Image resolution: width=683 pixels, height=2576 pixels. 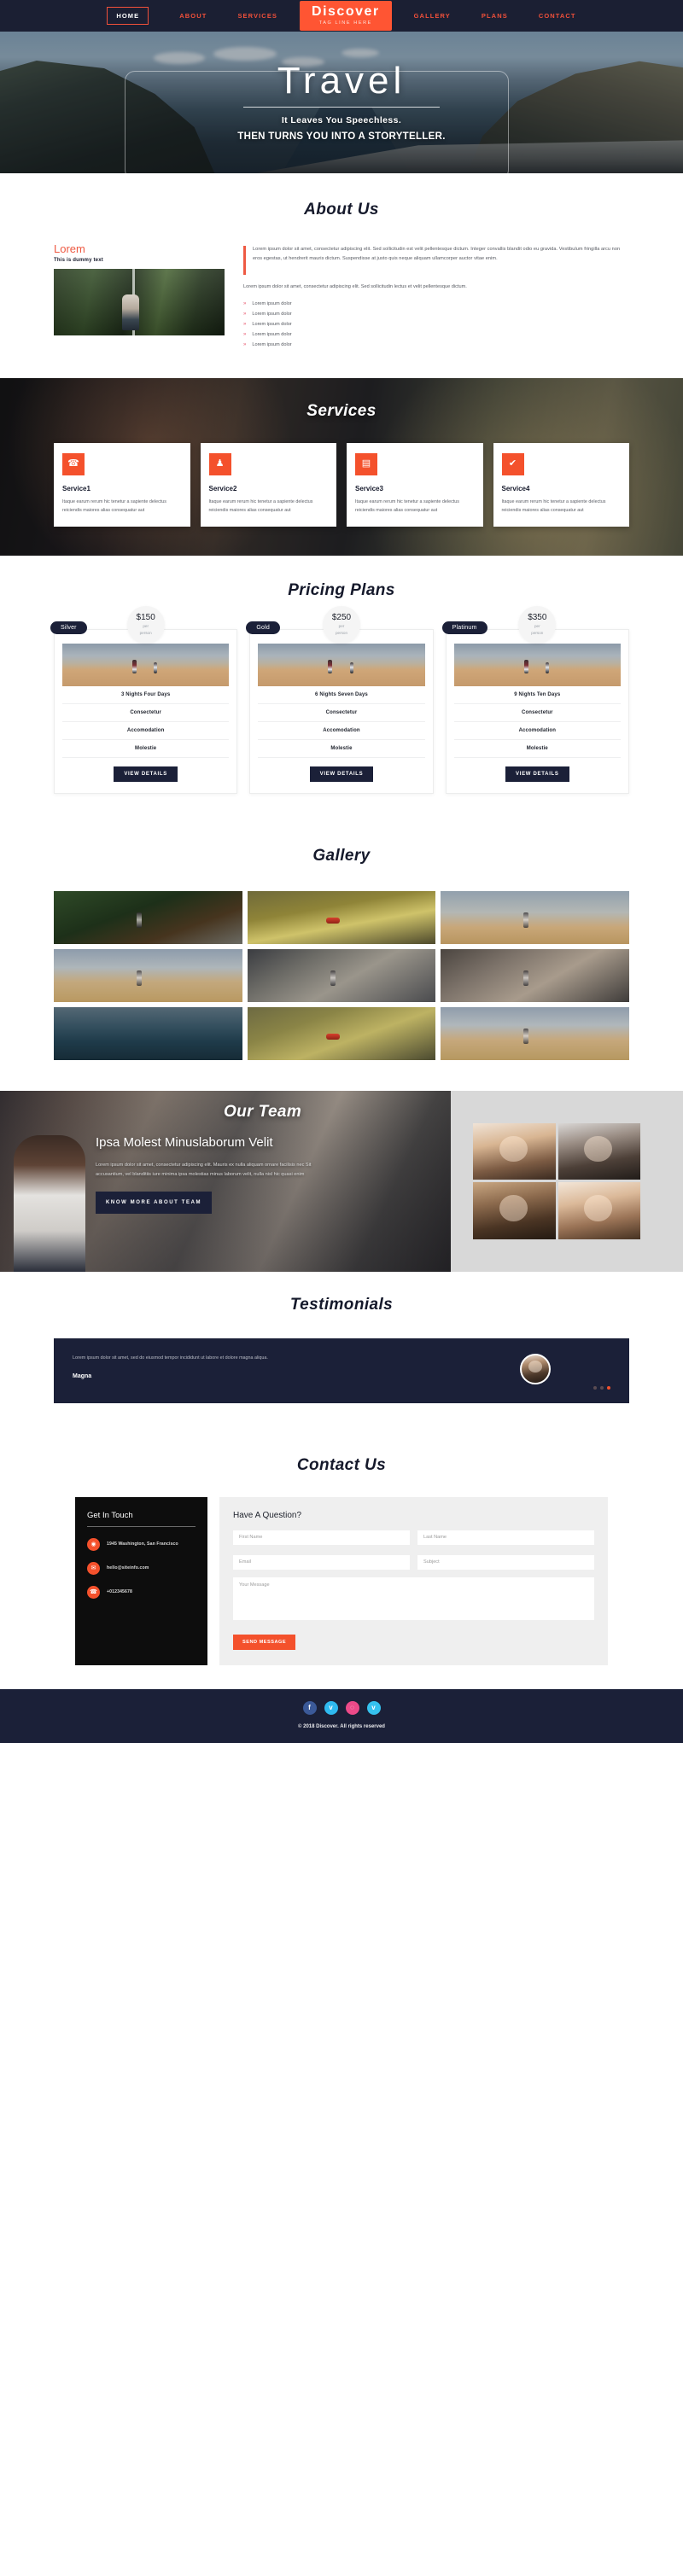 I want to click on team-heading: Our Team, so click(x=263, y=1111).